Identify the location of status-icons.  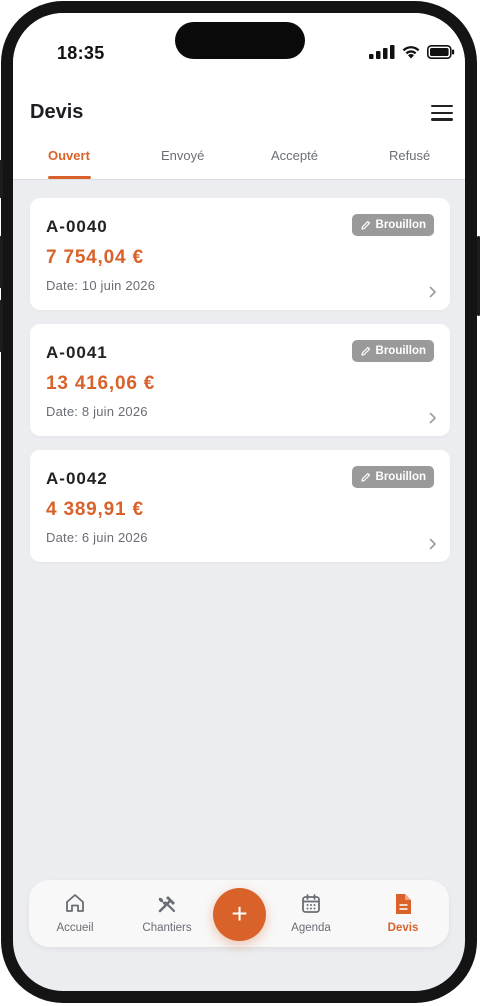
(412, 51).